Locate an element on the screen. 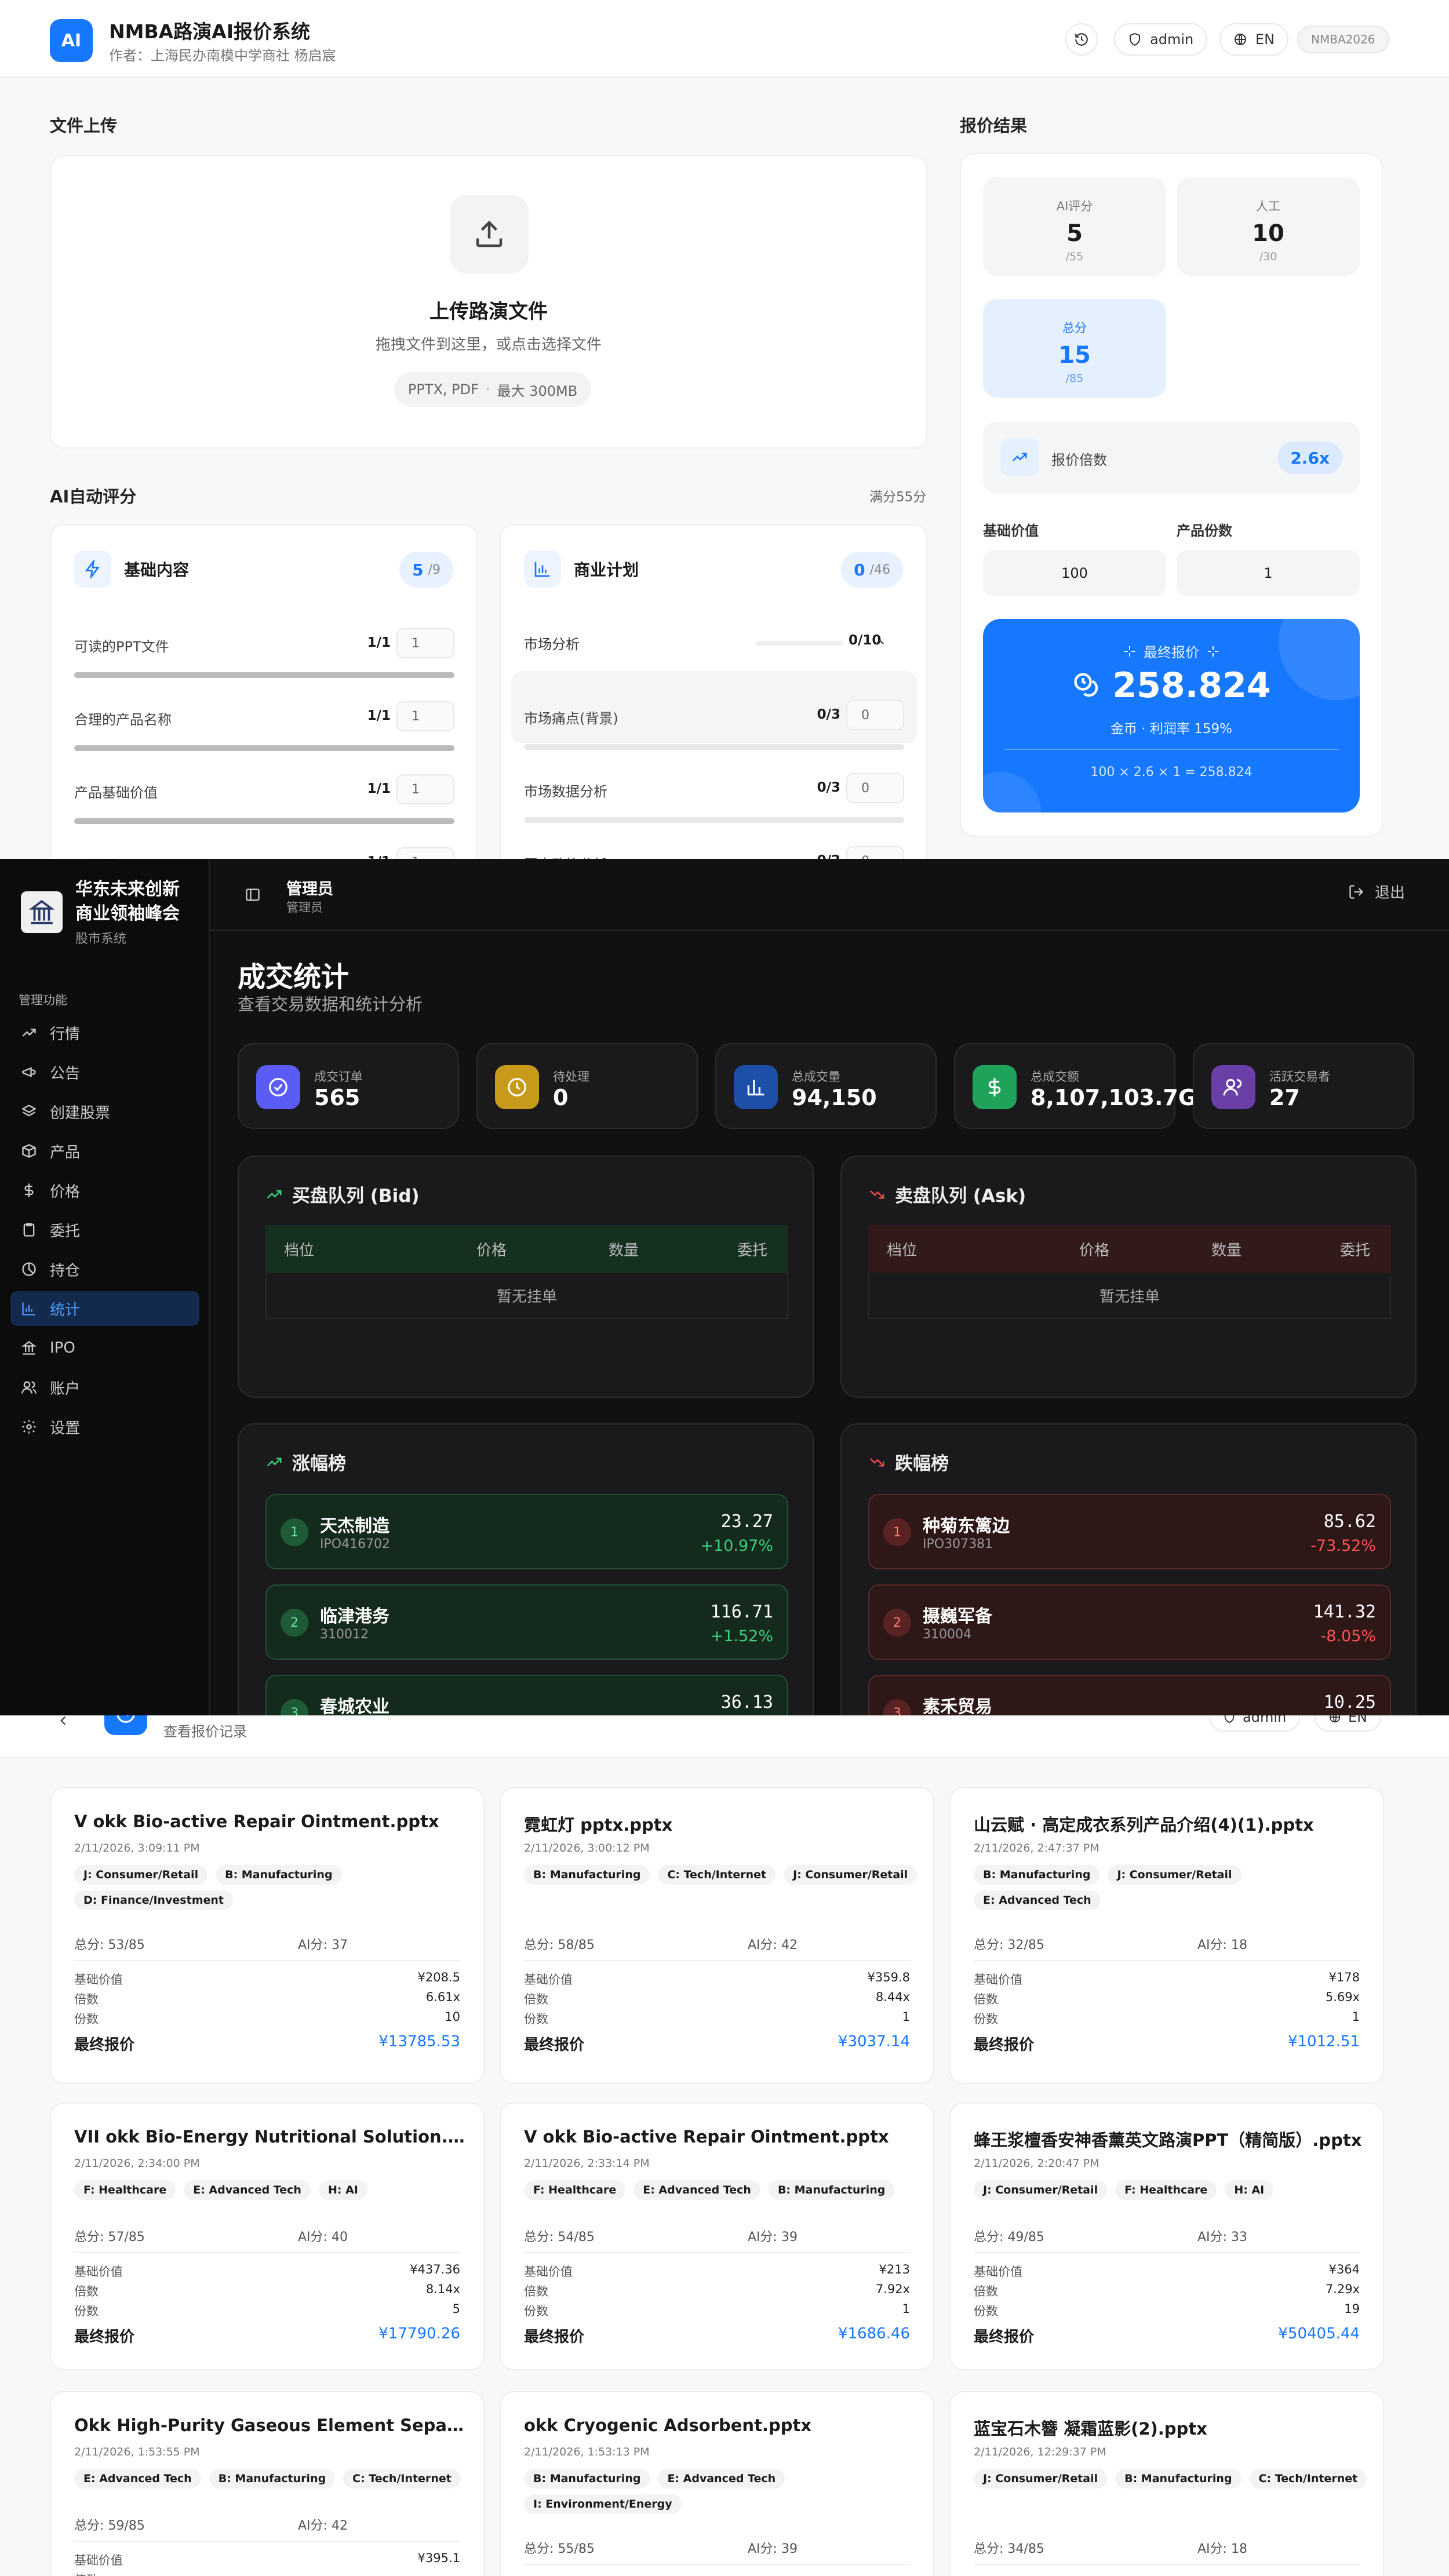 The image size is (1449, 2576). history-language-button: EN is located at coordinates (1349, 1724).